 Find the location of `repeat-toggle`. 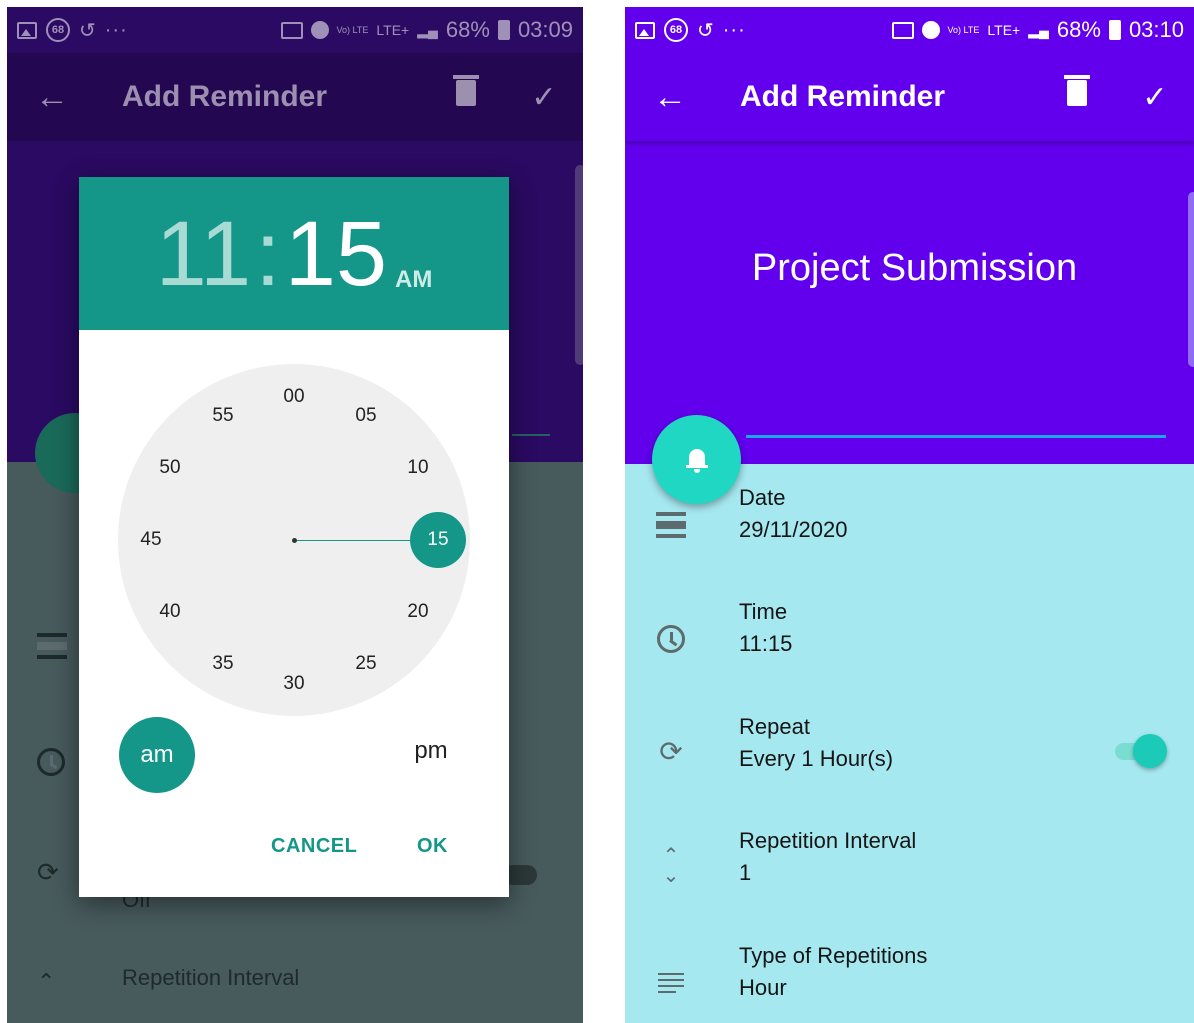

repeat-toggle is located at coordinates (1141, 751).